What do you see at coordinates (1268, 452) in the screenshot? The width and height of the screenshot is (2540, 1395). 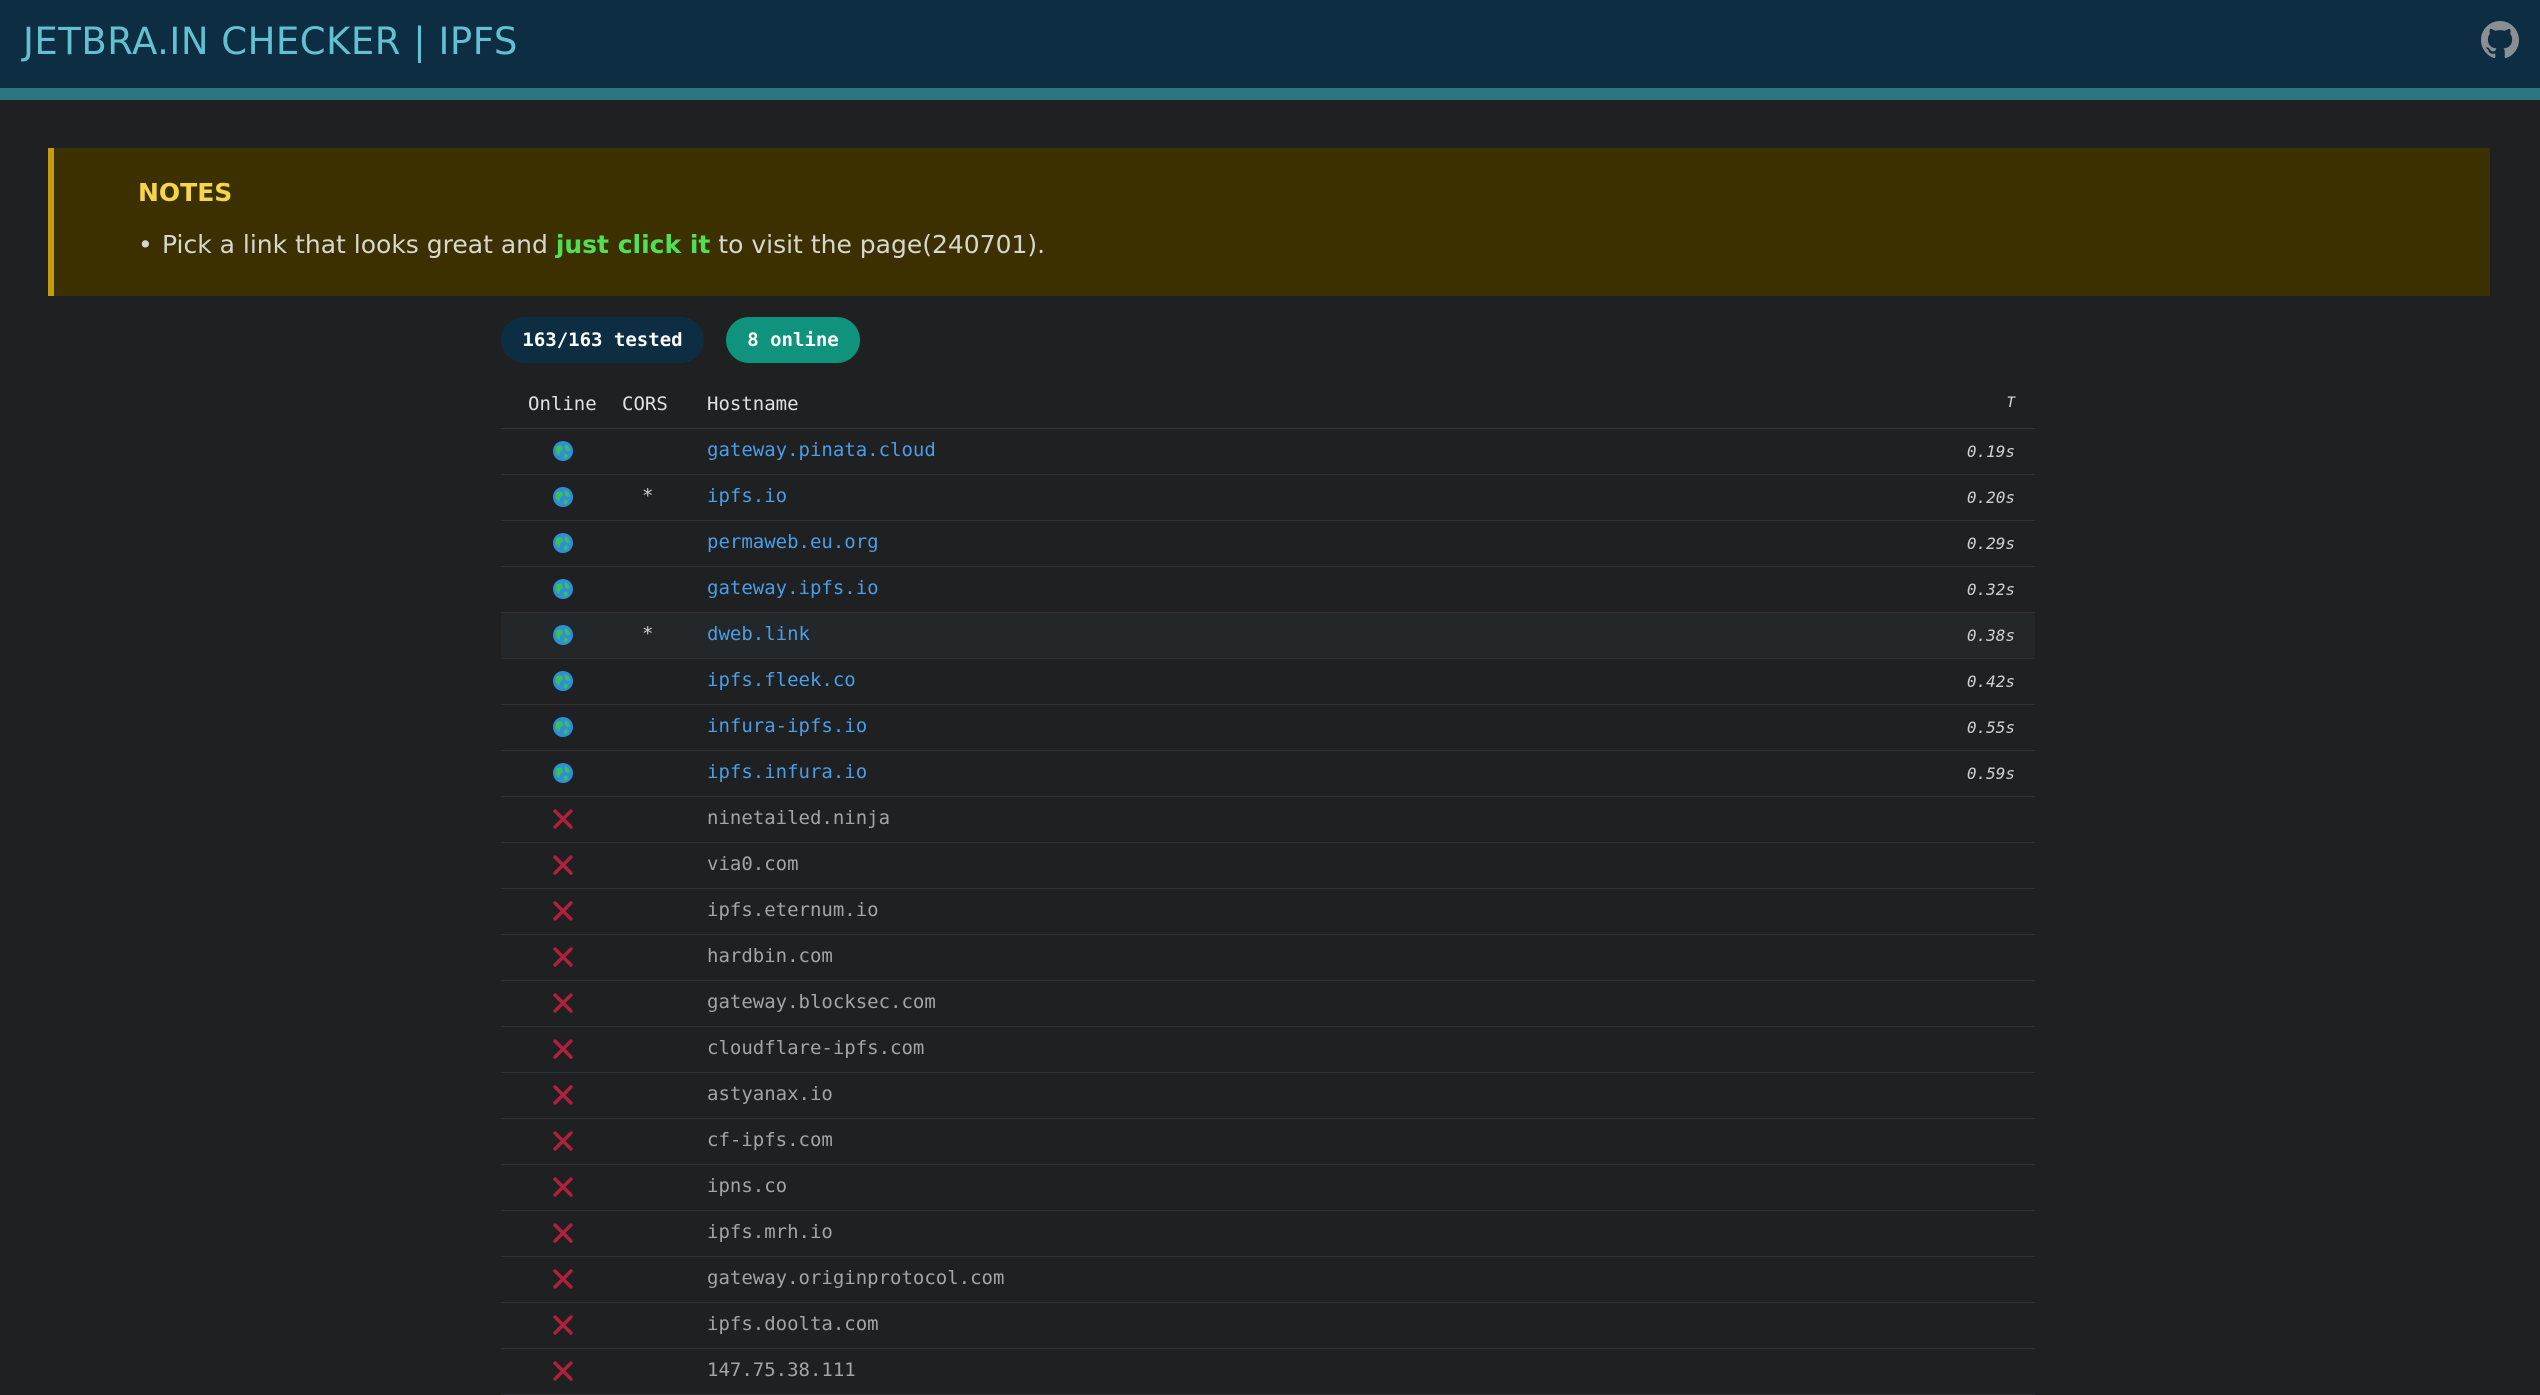 I see `table-row: gateway.pinata.cloud 0.19s` at bounding box center [1268, 452].